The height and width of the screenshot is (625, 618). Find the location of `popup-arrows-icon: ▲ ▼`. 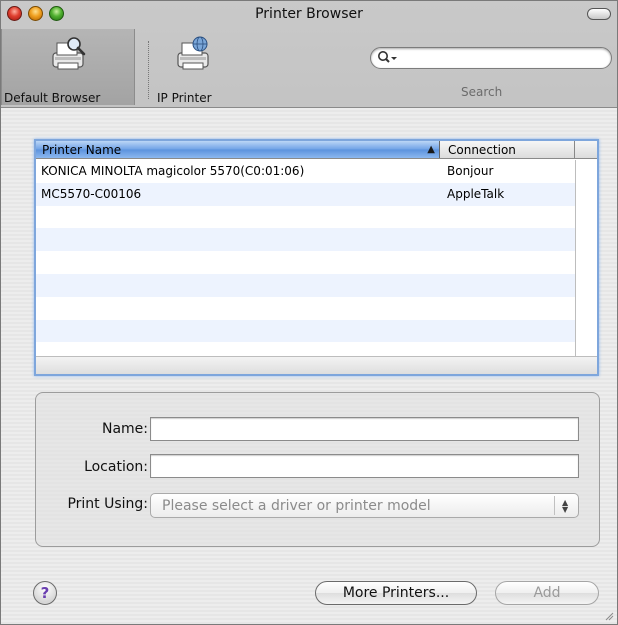

popup-arrows-icon: ▲ ▼ is located at coordinates (564, 505).